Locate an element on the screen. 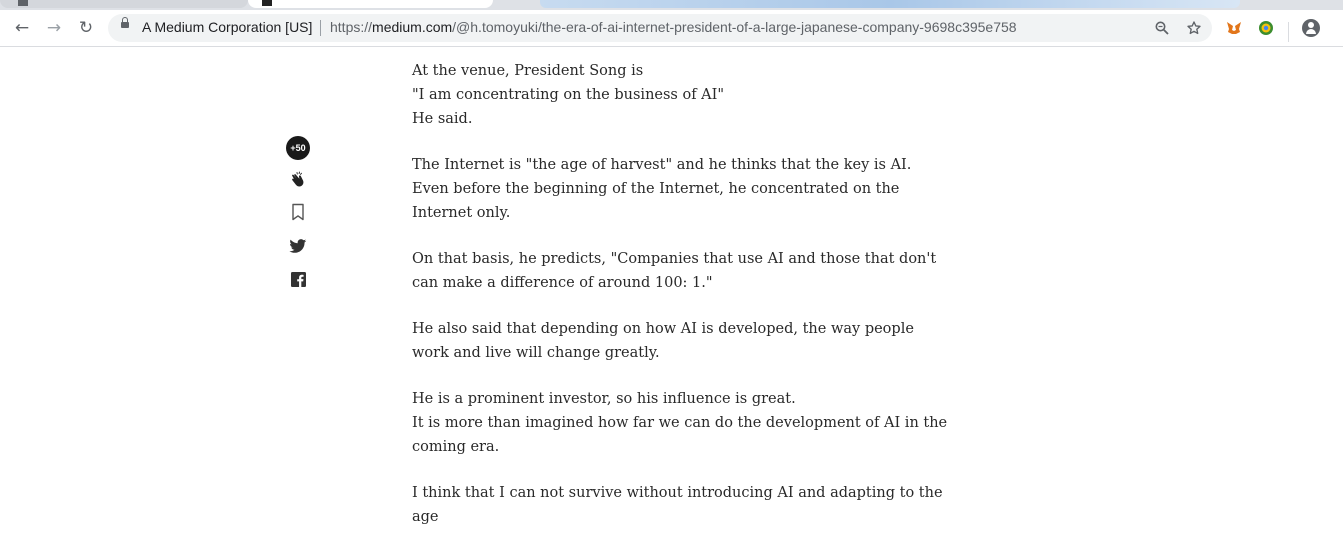 Image resolution: width=1343 pixels, height=551 pixels. share-twitter-button is located at coordinates (298, 246).